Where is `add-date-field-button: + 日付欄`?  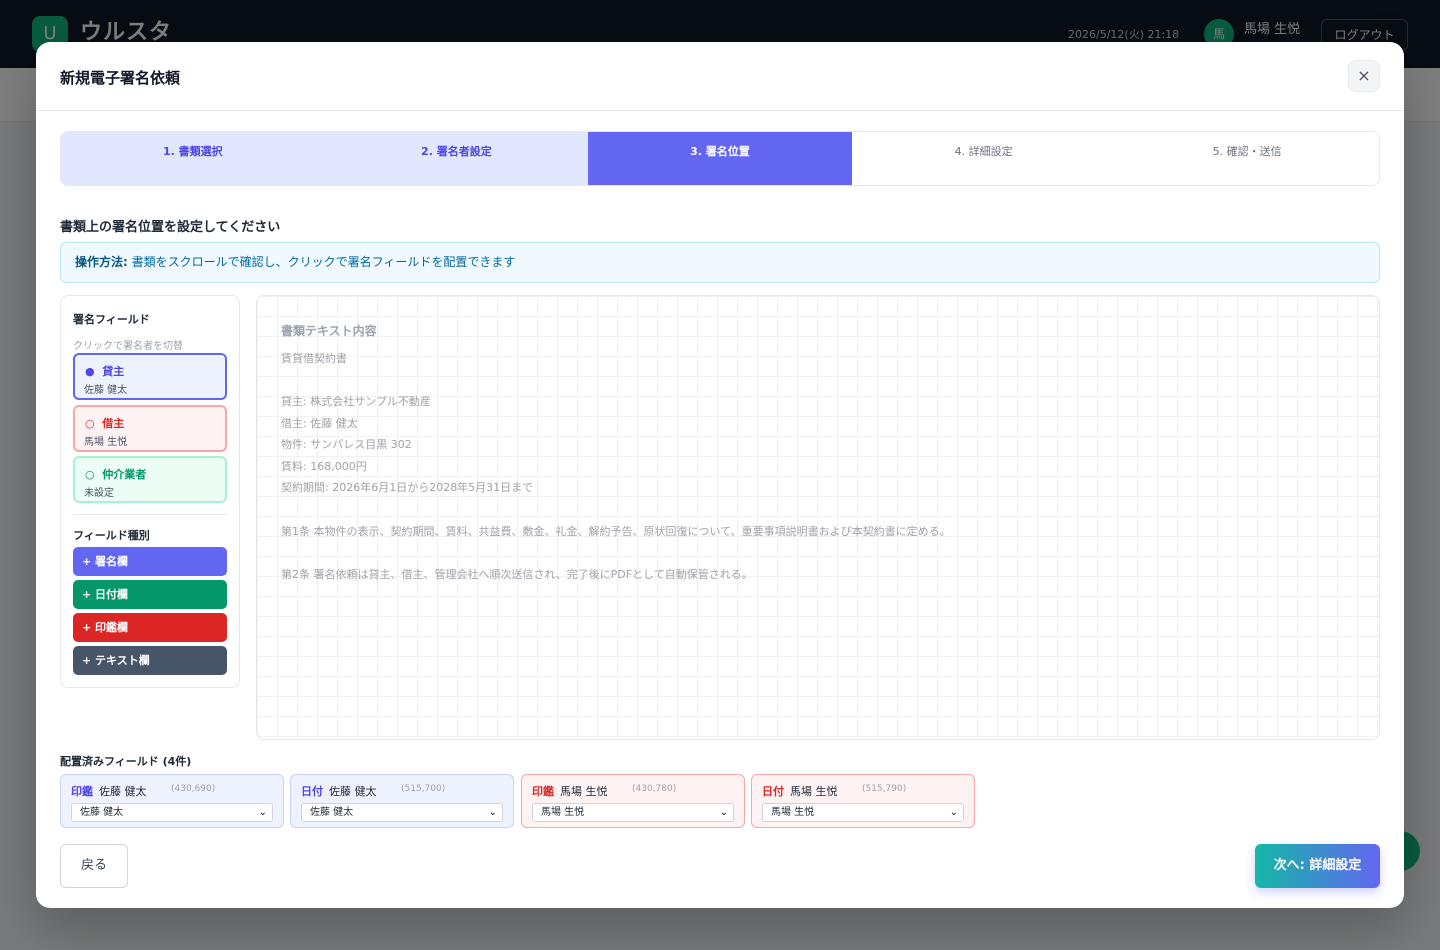
add-date-field-button: + 日付欄 is located at coordinates (150, 594).